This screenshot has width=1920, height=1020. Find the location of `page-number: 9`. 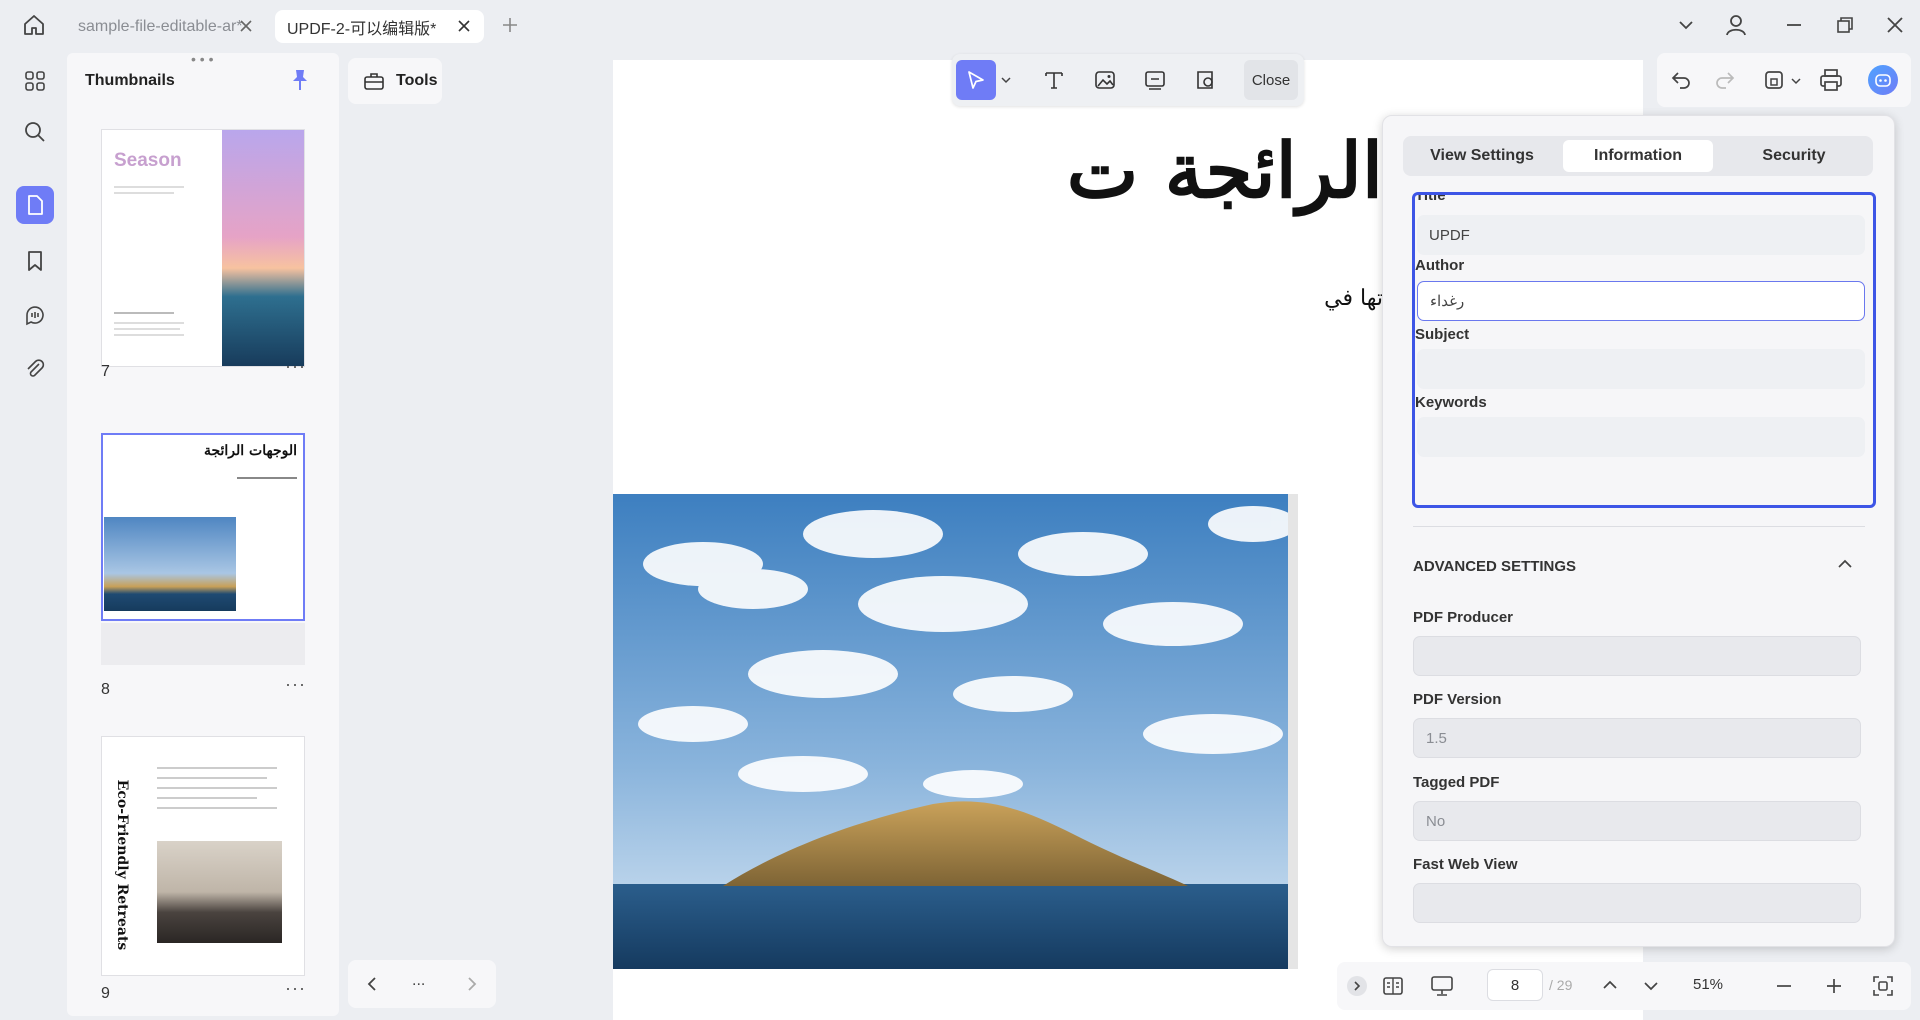

page-number: 9 is located at coordinates (105, 993).